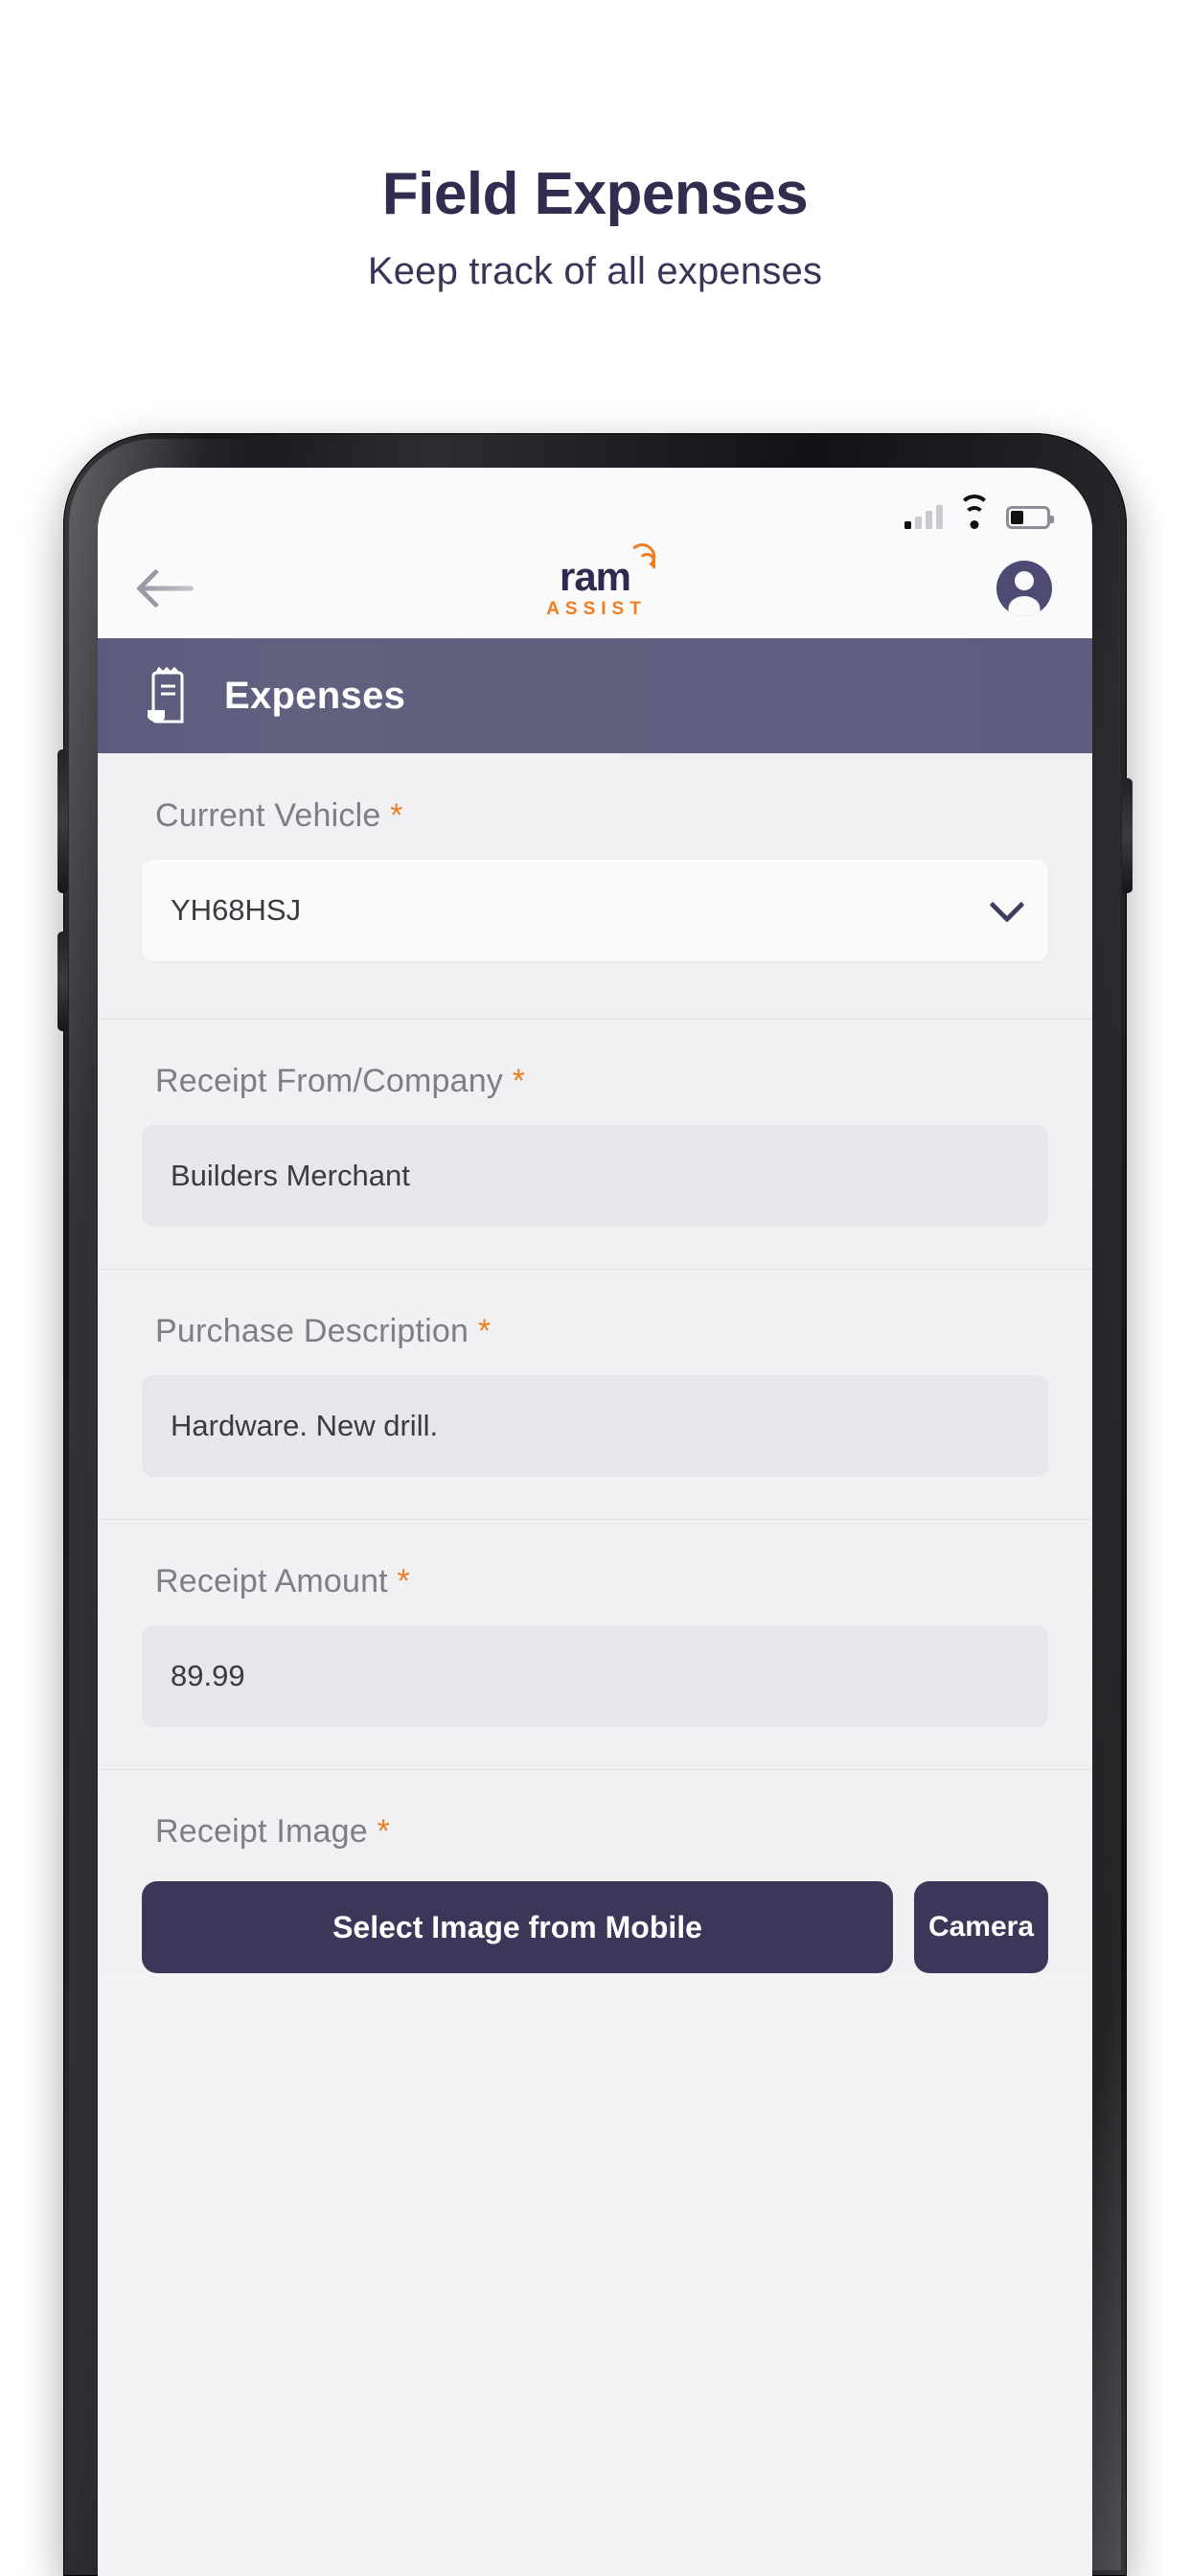  I want to click on input-purchase-description-value: Hardware. New drill., so click(305, 1425).